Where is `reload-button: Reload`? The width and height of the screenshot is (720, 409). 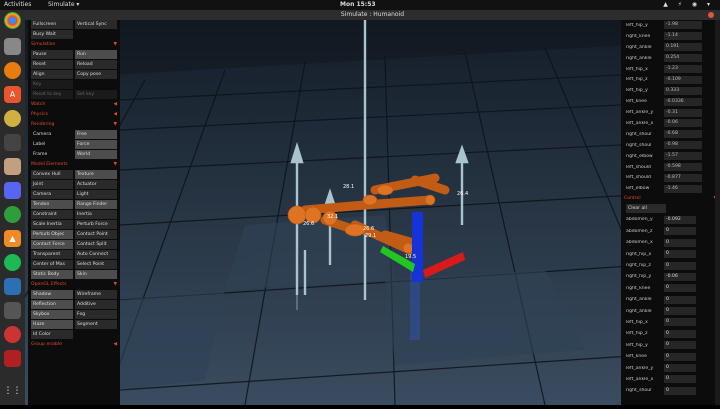 reload-button: Reload is located at coordinates (96, 64).